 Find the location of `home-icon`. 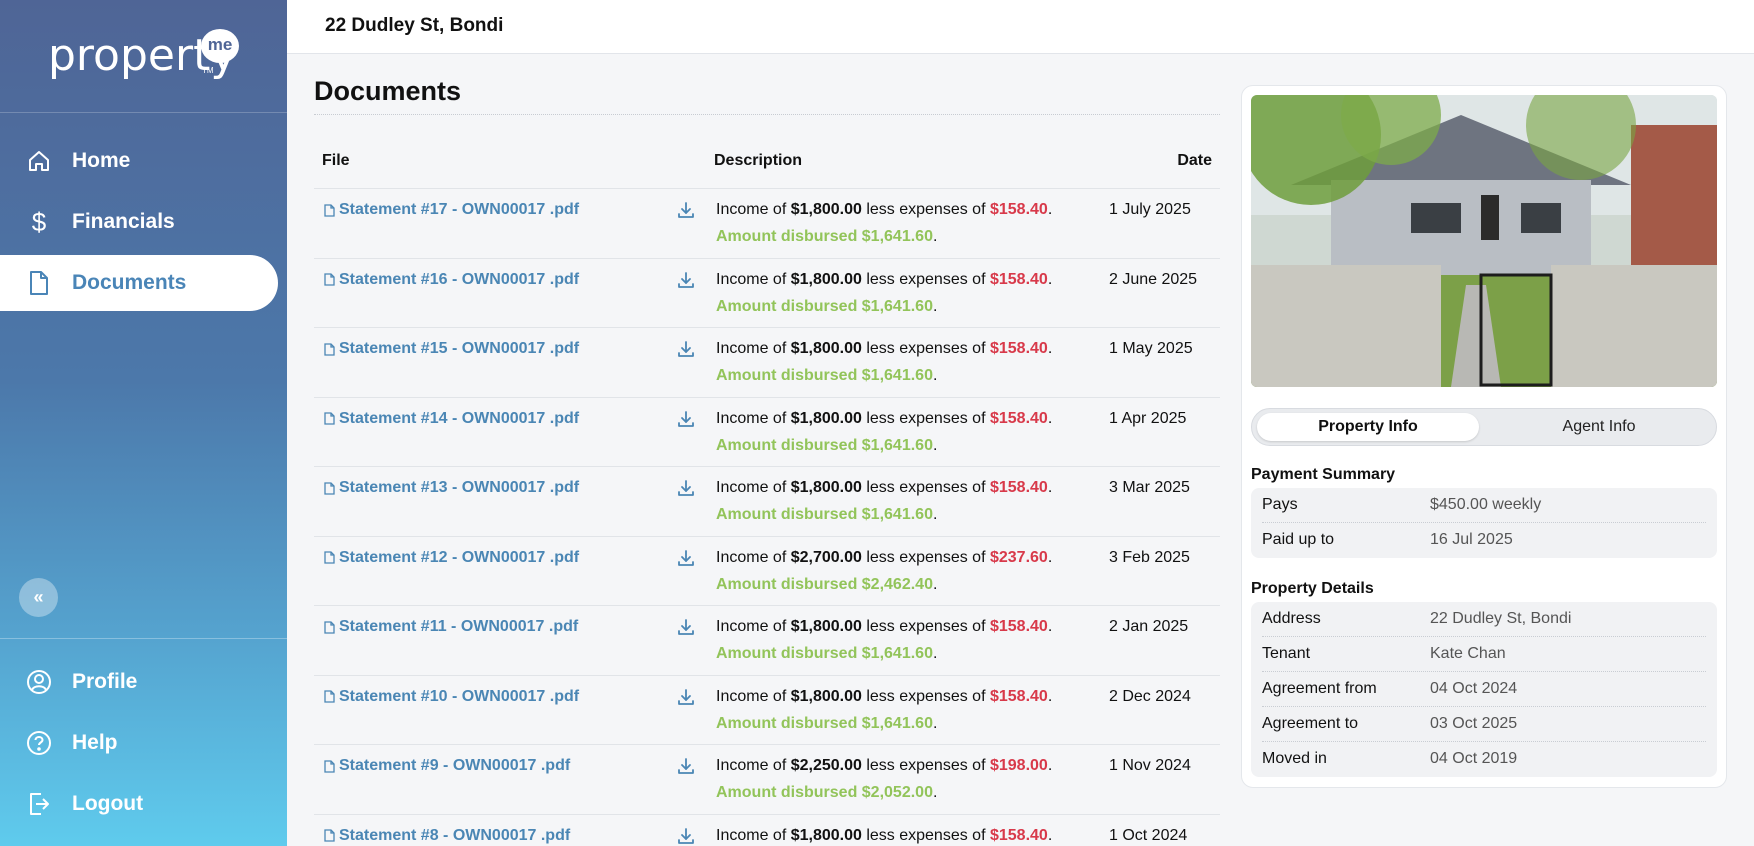

home-icon is located at coordinates (39, 161).